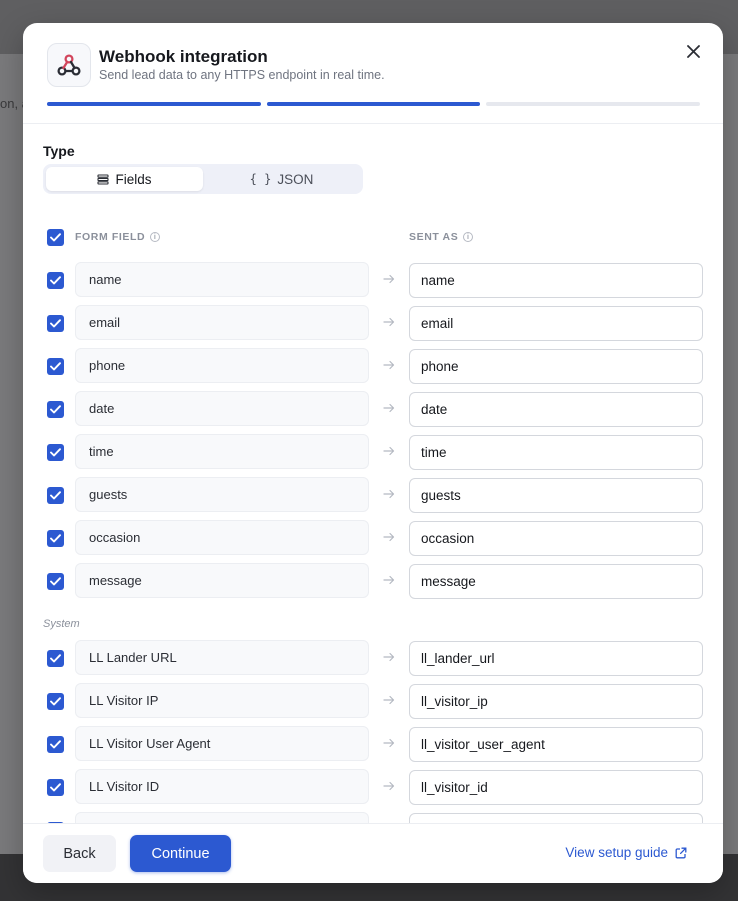  I want to click on field-mapping-row: message, so click(373, 581).